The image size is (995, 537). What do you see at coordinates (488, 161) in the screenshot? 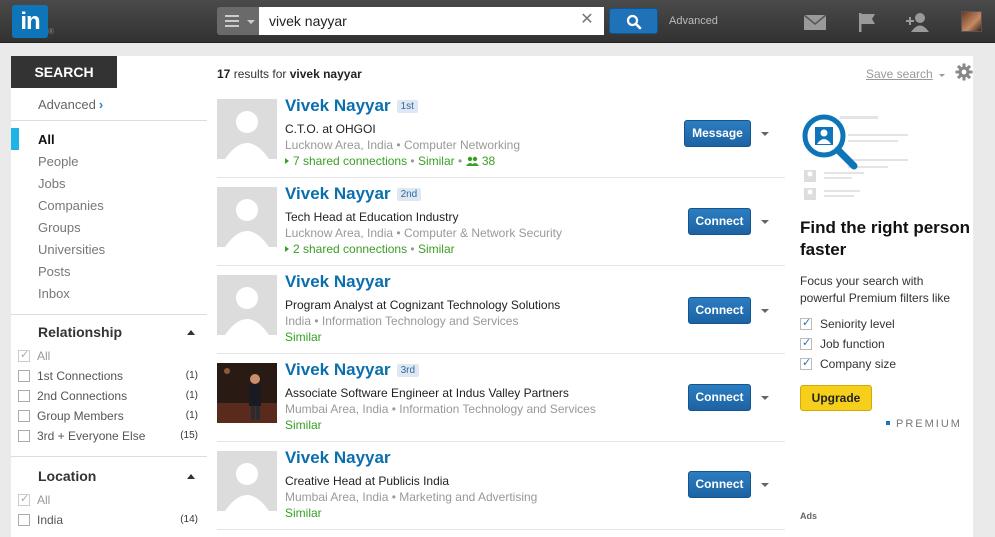
I see `group-count: 38` at bounding box center [488, 161].